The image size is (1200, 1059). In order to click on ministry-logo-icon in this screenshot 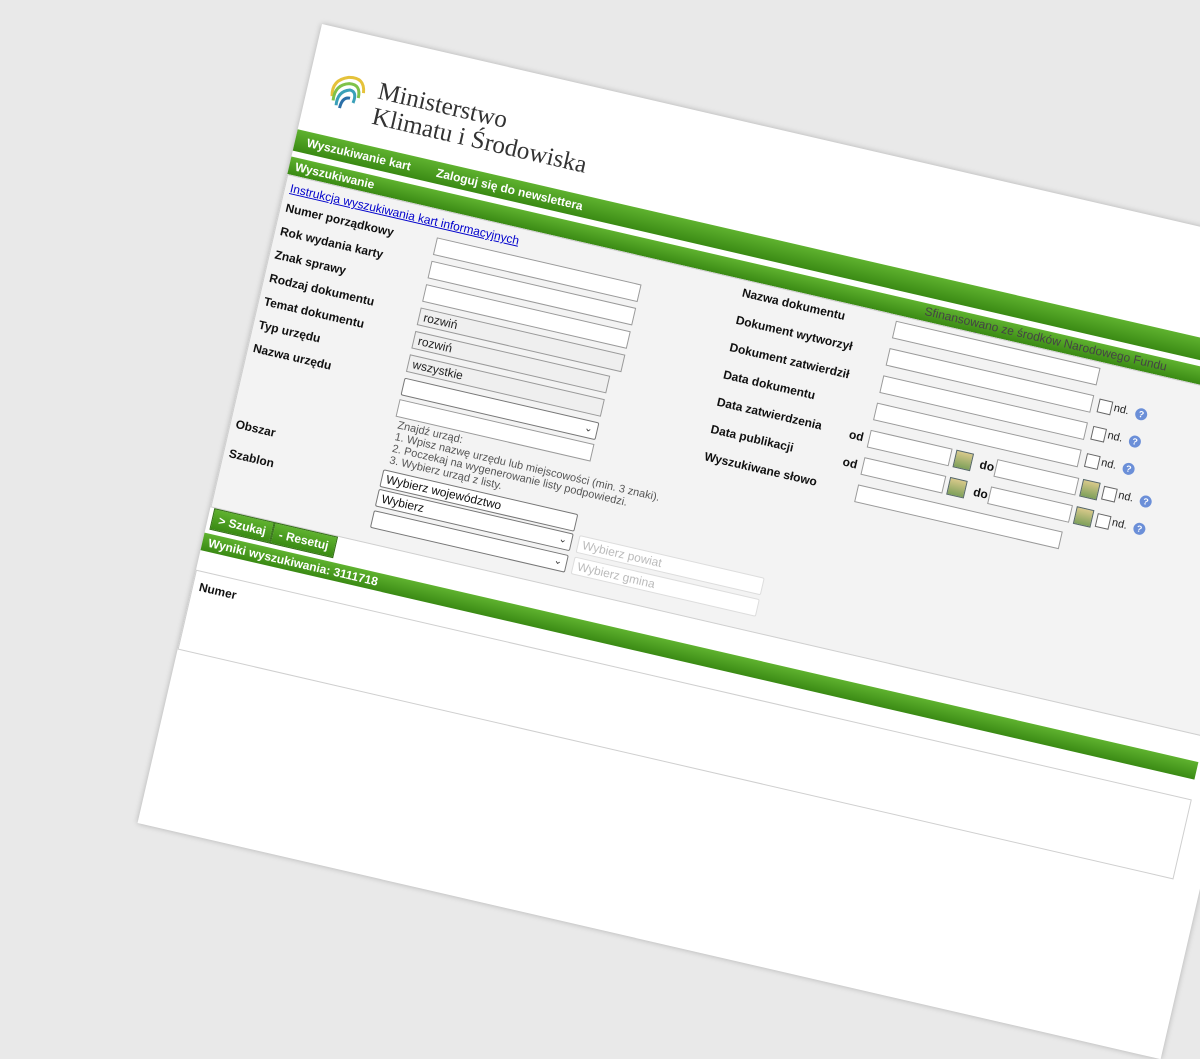, I will do `click(348, 92)`.